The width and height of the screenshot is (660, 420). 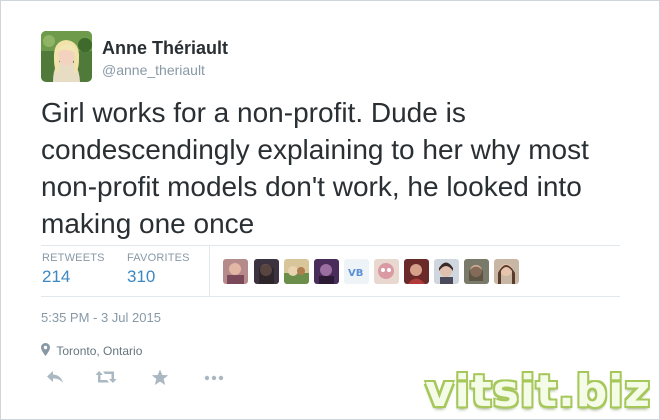 I want to click on svg-text: VB, so click(x=355, y=273).